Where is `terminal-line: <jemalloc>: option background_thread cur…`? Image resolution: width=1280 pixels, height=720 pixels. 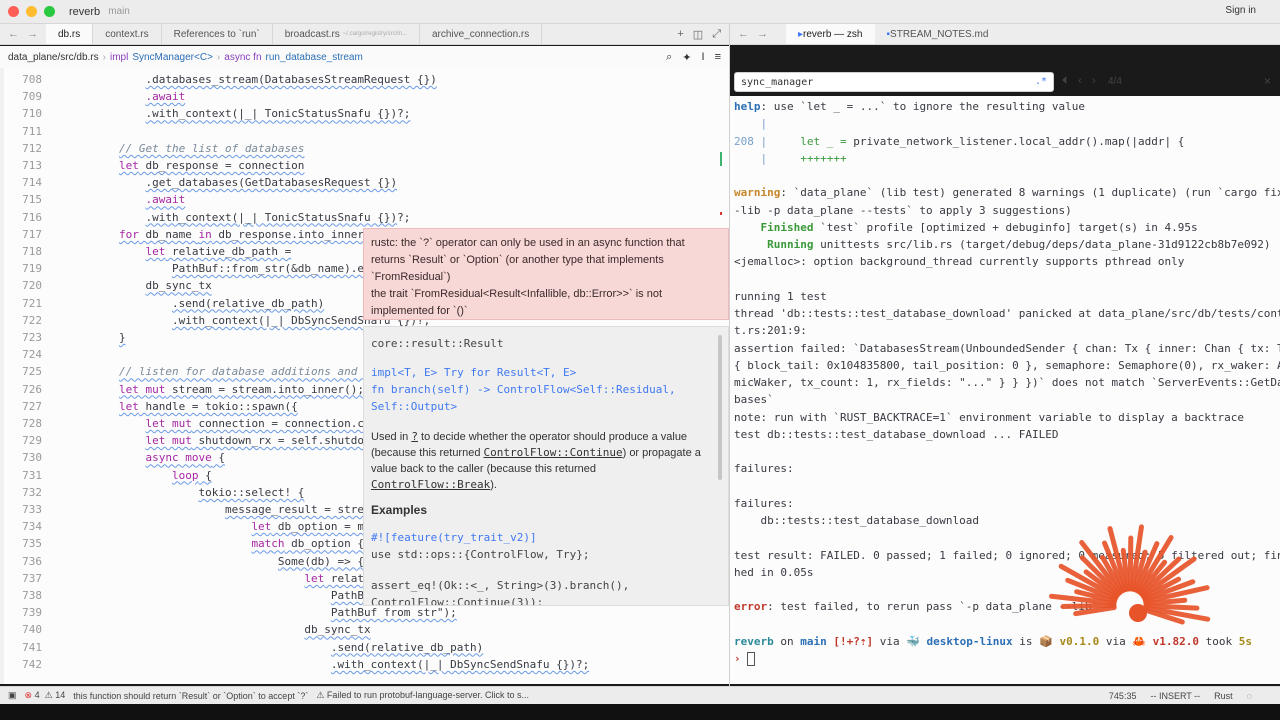 terminal-line: <jemalloc>: option background_thread cur… is located at coordinates (959, 262).